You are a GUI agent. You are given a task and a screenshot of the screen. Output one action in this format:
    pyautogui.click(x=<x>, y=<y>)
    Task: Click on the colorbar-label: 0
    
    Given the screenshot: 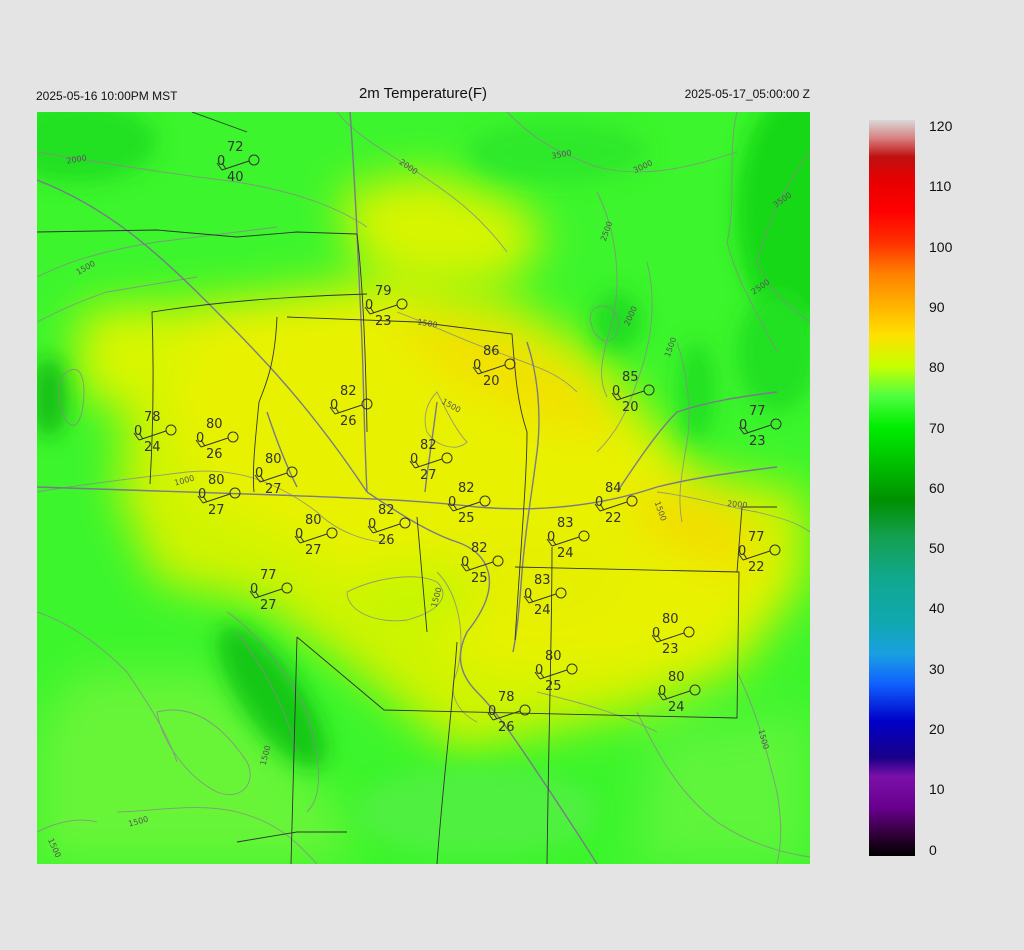 What is the action you would take?
    pyautogui.click(x=933, y=849)
    